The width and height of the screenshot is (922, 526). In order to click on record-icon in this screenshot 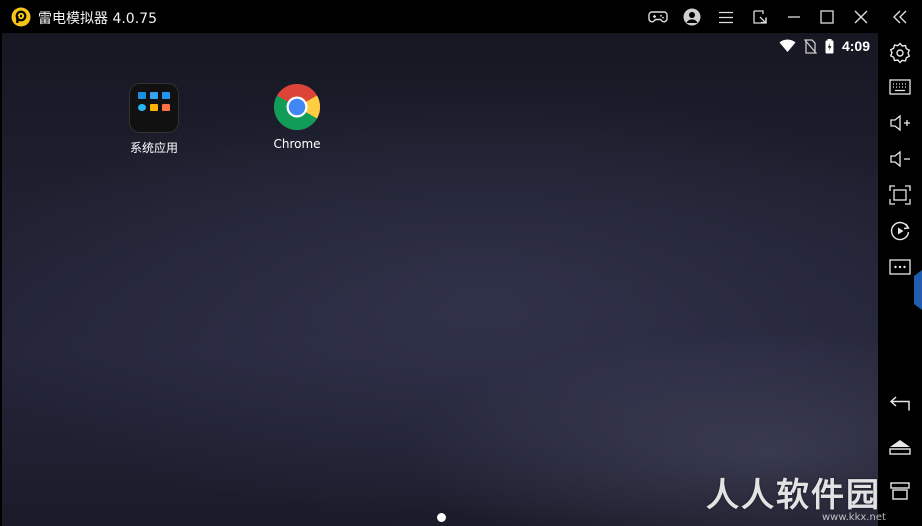, I will do `click(900, 231)`.